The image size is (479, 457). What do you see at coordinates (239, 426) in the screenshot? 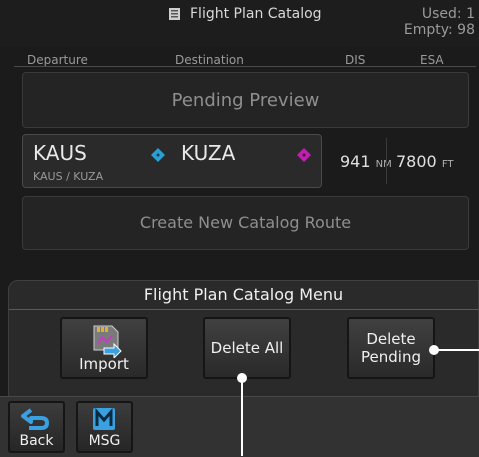
I see `bottom-button-bar: Back MSG` at bounding box center [239, 426].